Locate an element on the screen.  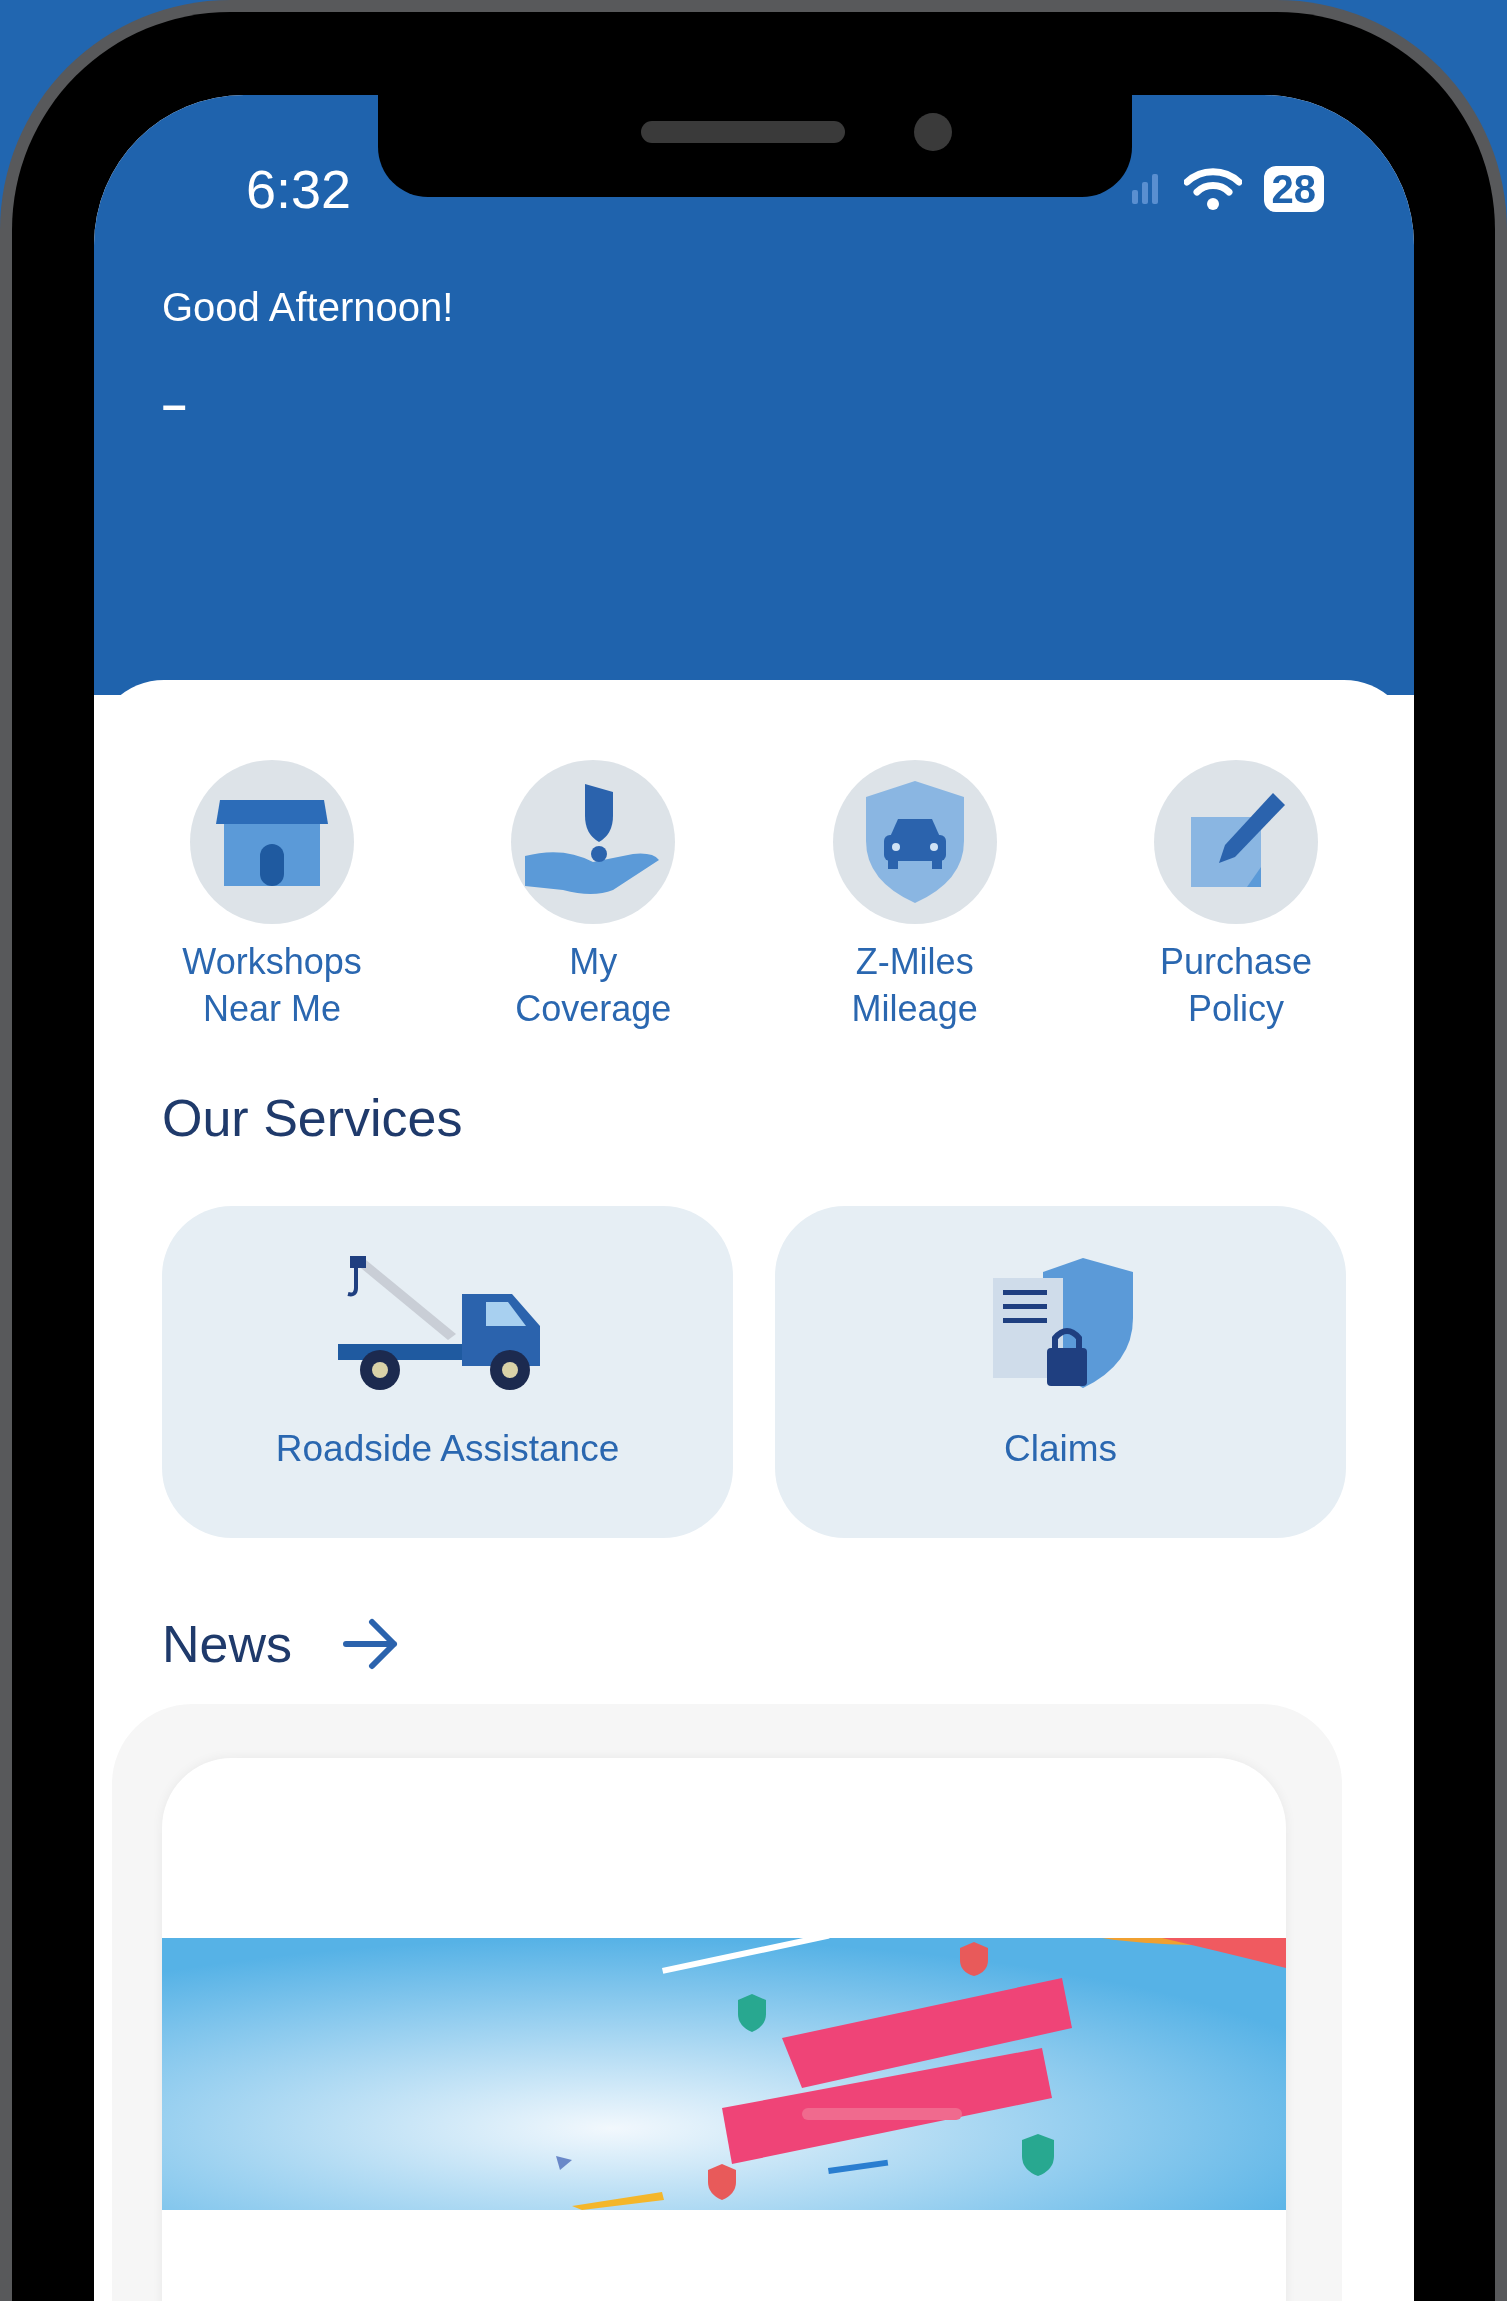
section-title: News is located at coordinates (227, 1644).